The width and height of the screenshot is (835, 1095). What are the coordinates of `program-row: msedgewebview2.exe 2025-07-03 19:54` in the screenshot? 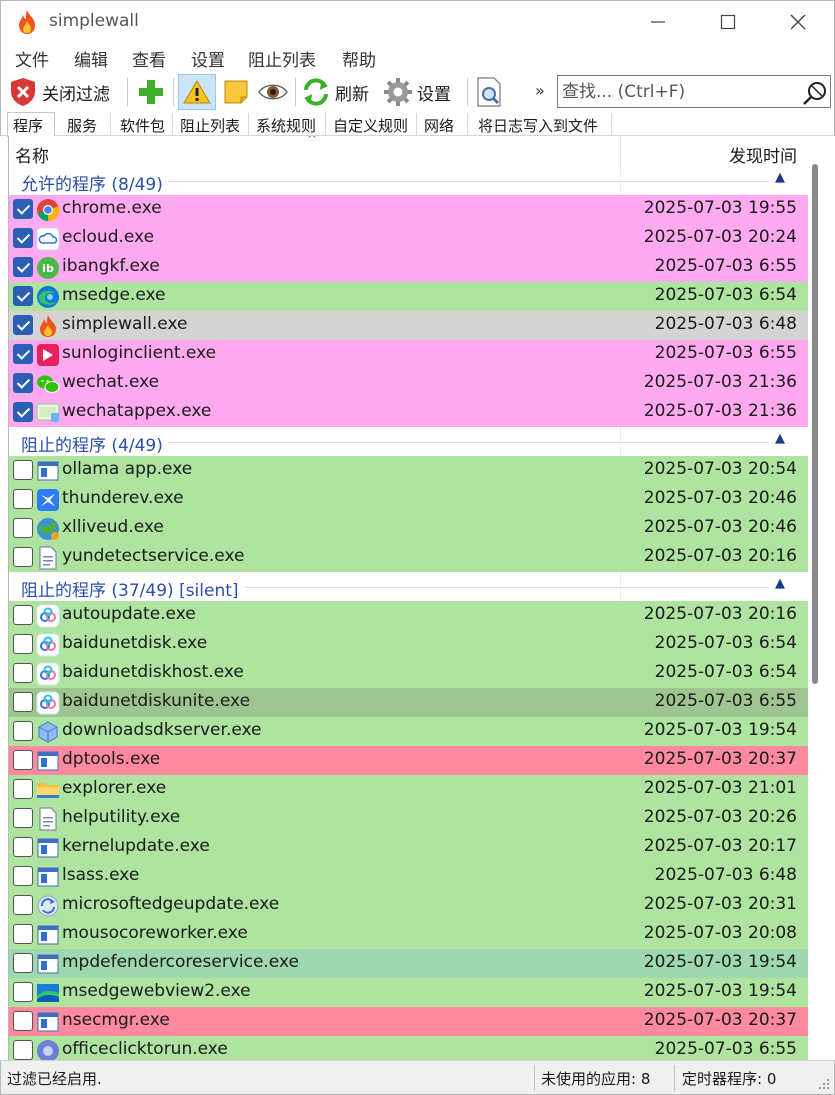 It's located at (409, 992).